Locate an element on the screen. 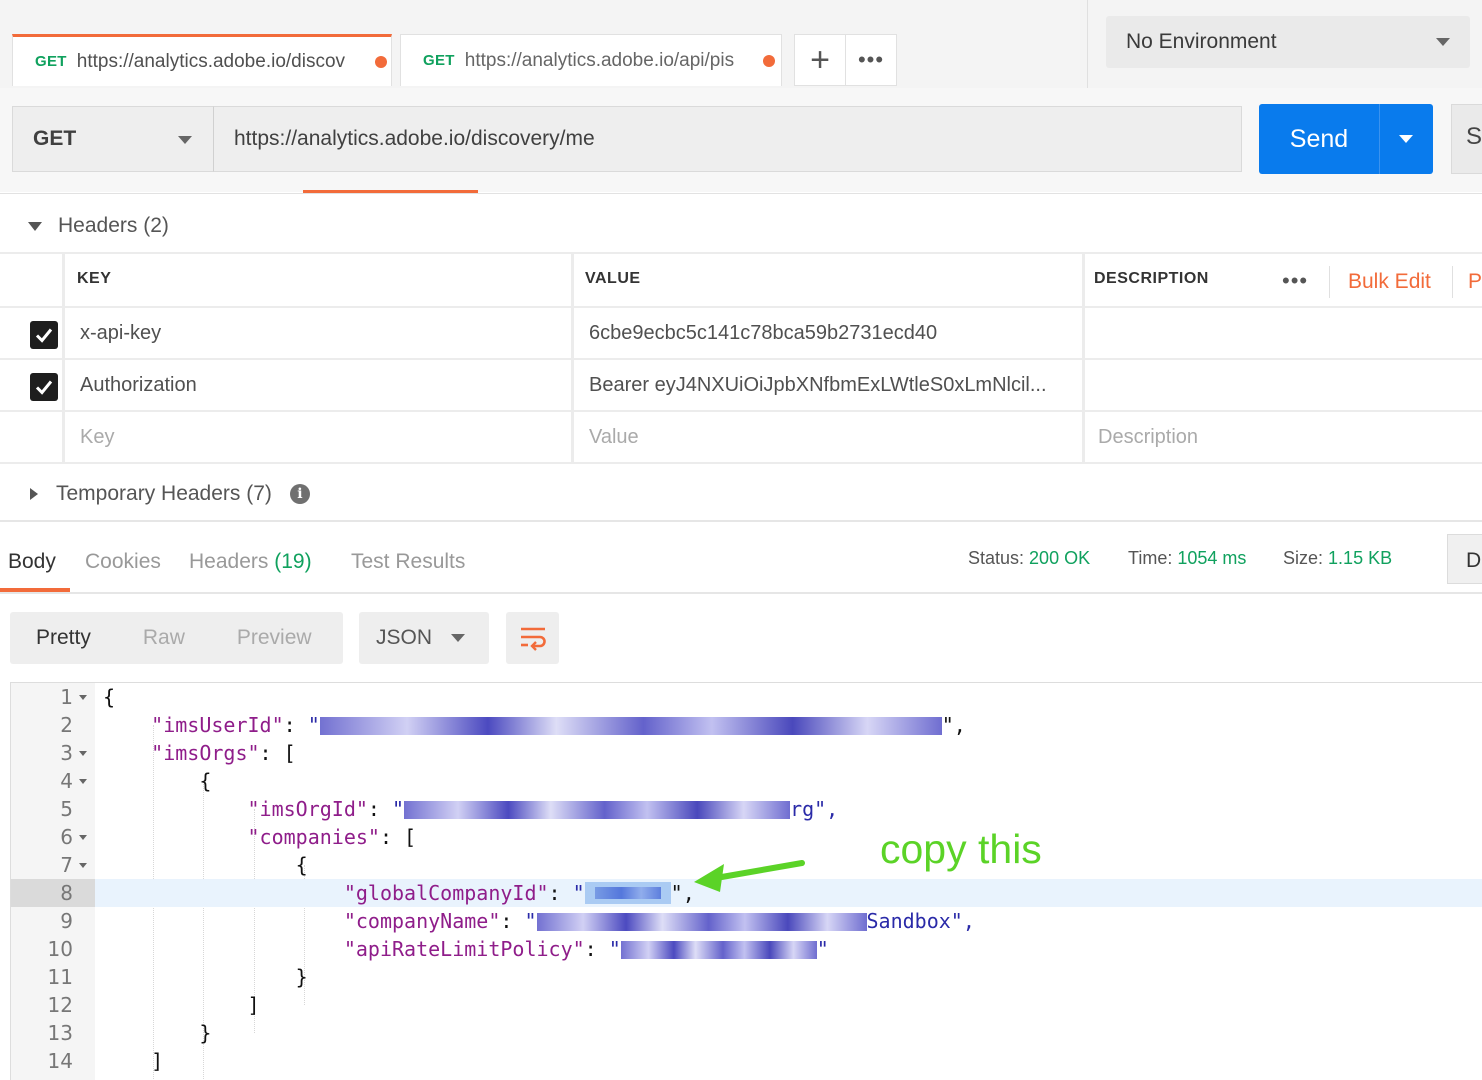  code-text: "imsOrgs": [ is located at coordinates (199, 753).